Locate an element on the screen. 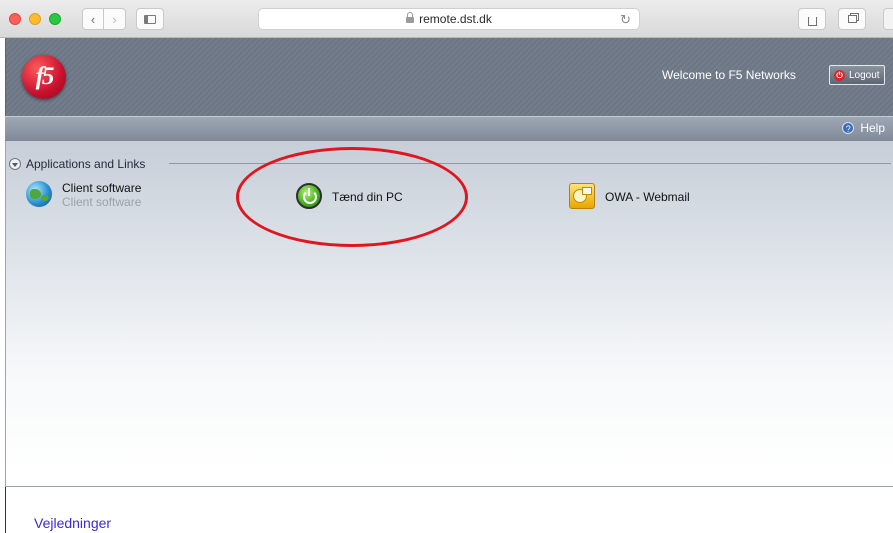 This screenshot has width=893, height=533. address-bar: remote.dst.dk ↻ is located at coordinates (449, 19).